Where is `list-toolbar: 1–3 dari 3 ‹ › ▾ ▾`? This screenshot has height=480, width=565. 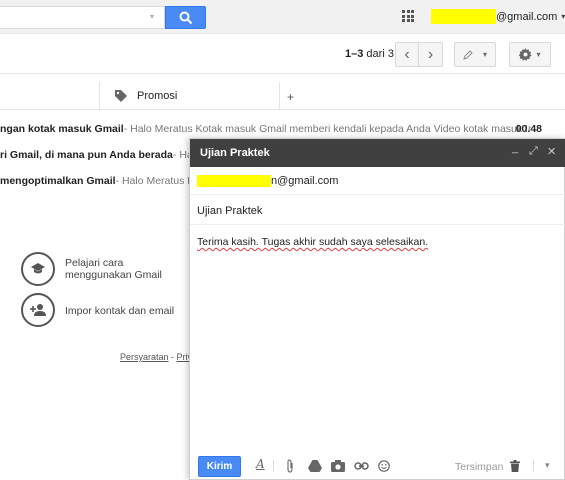
list-toolbar: 1–3 dari 3 ‹ › ▾ ▾ is located at coordinates (282, 54).